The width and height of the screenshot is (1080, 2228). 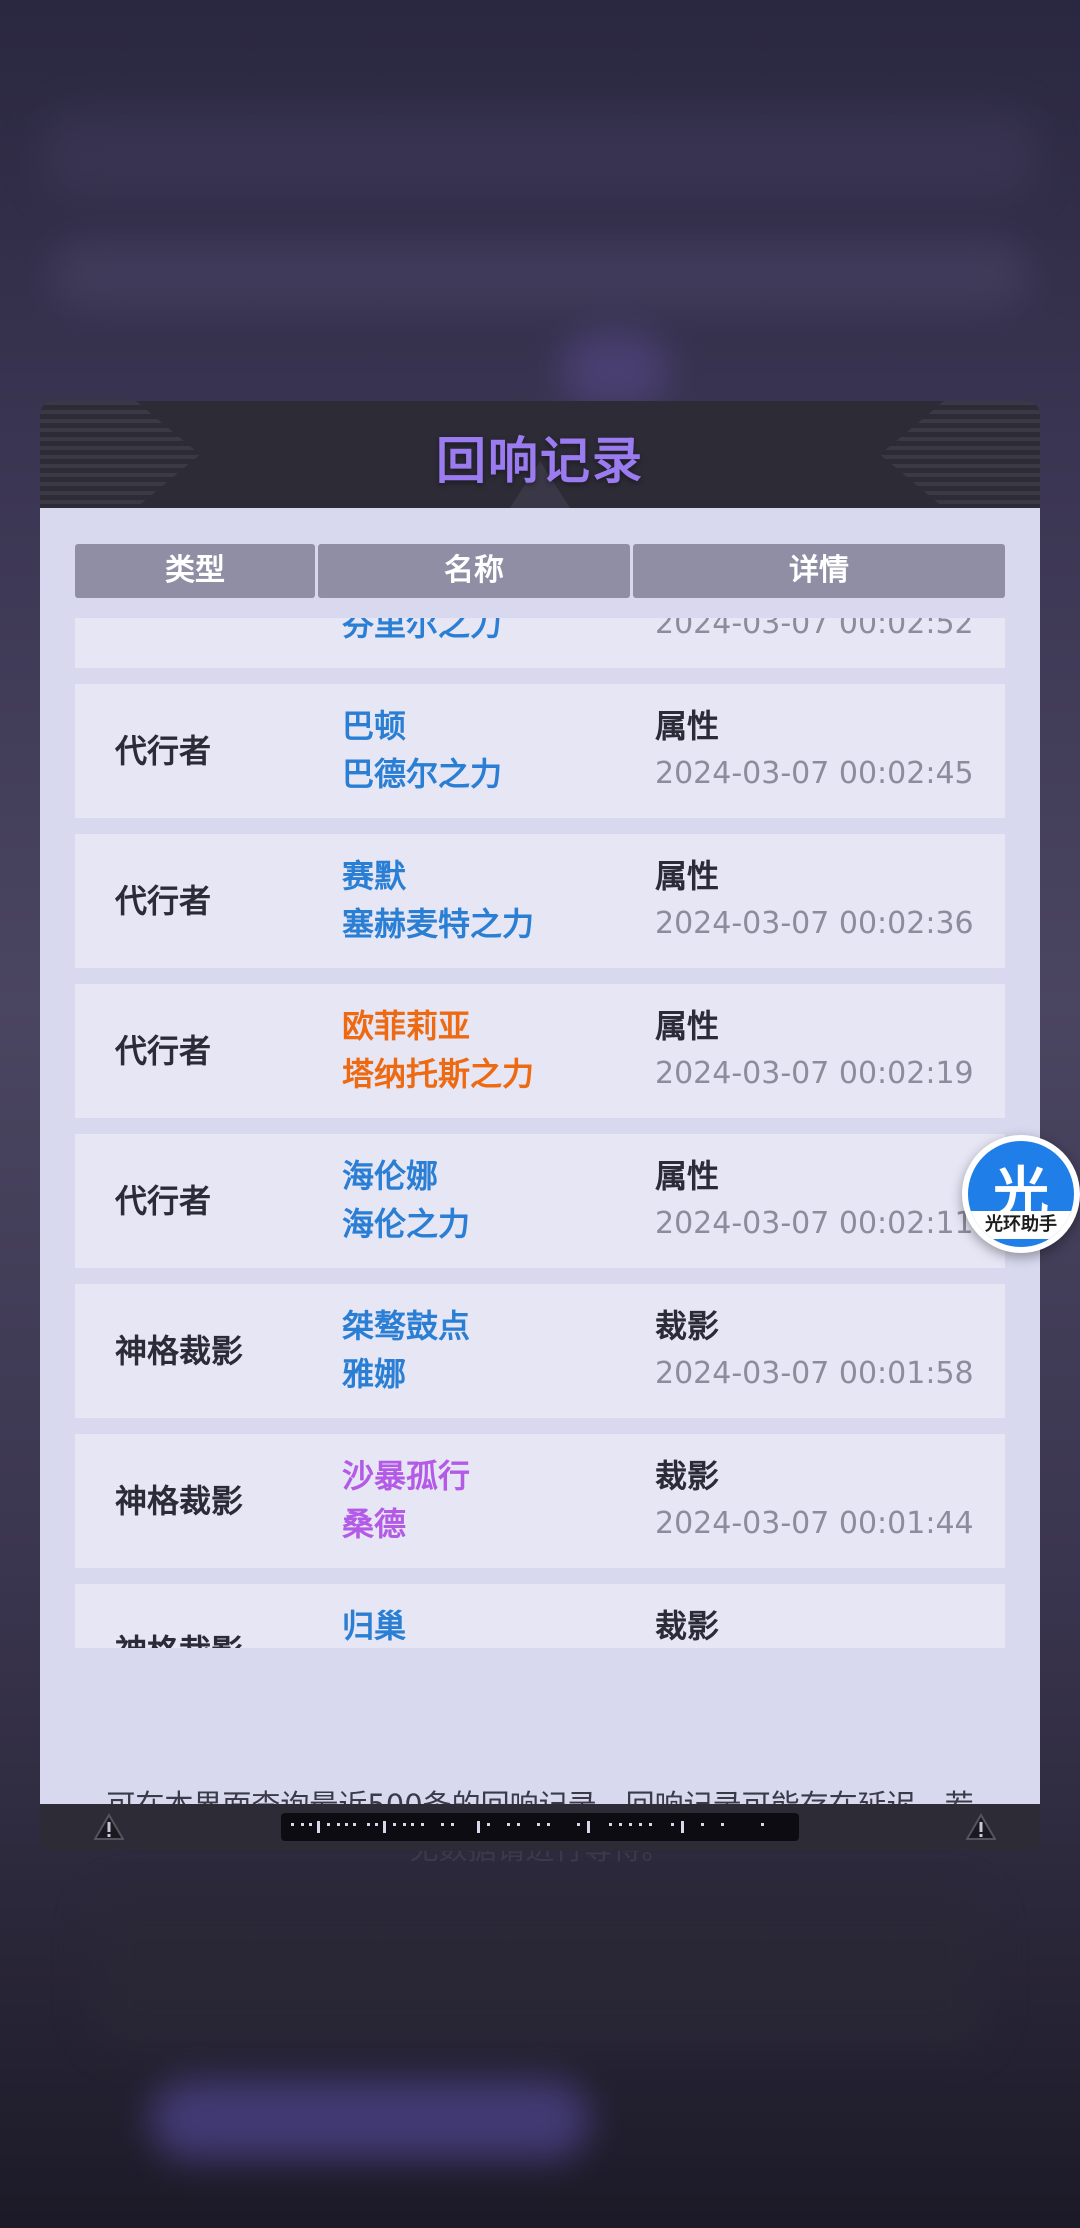 I want to click on signal-strip, so click(x=540, y=1827).